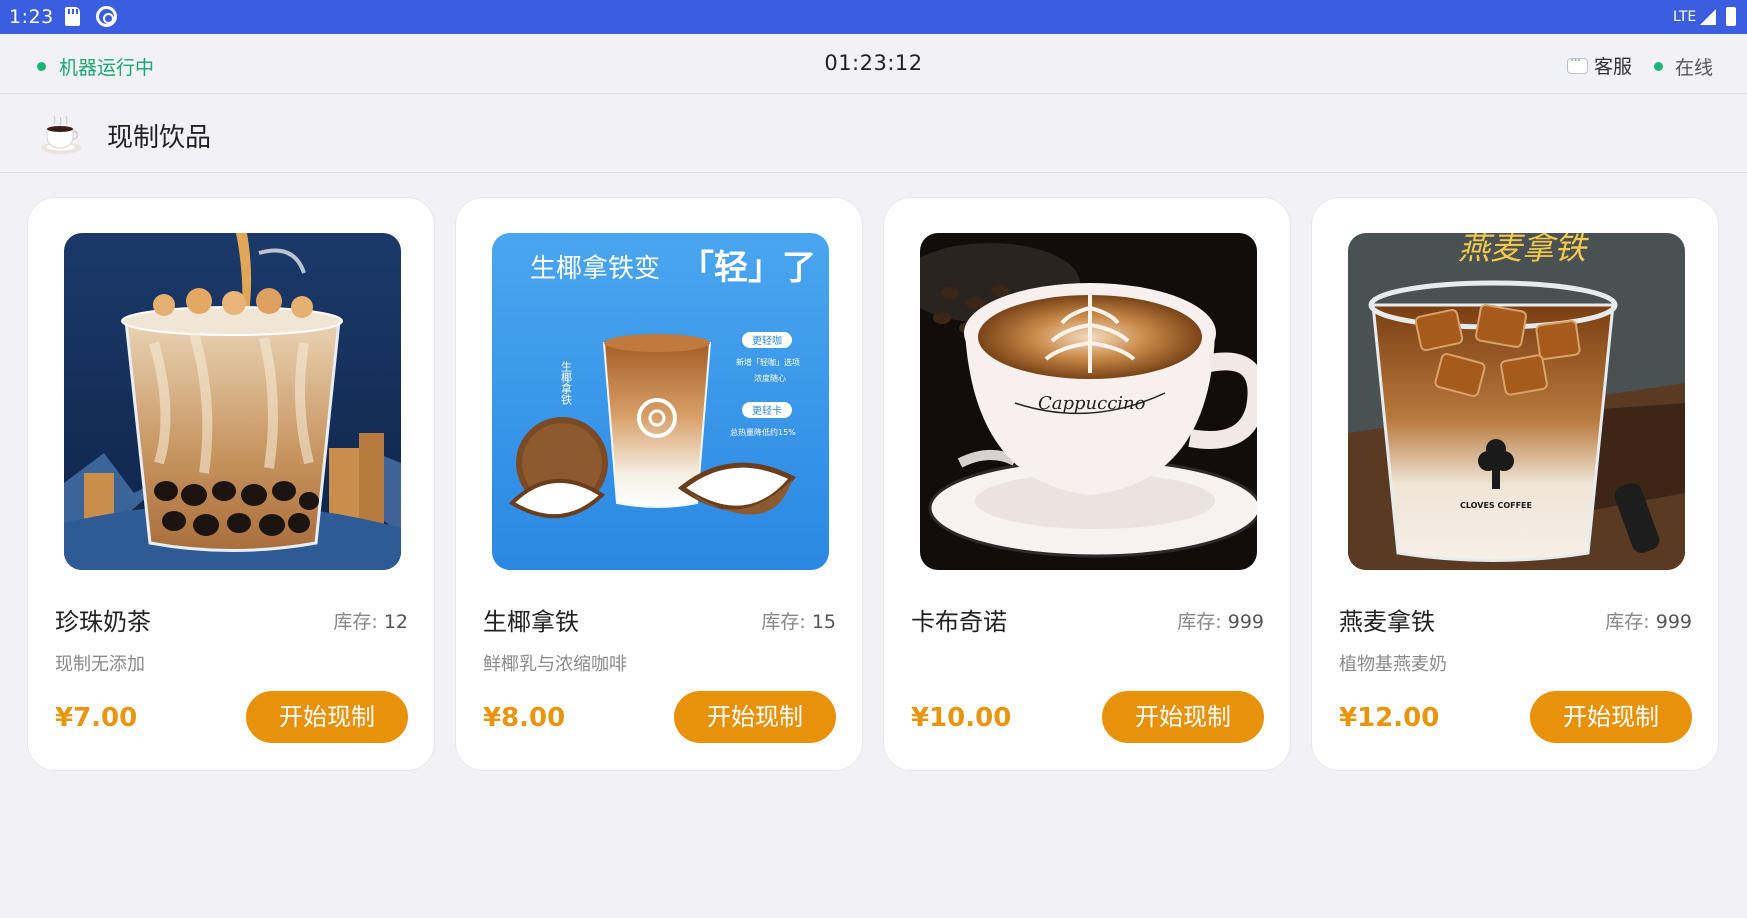  I want to click on stock-value: 12, so click(395, 622).